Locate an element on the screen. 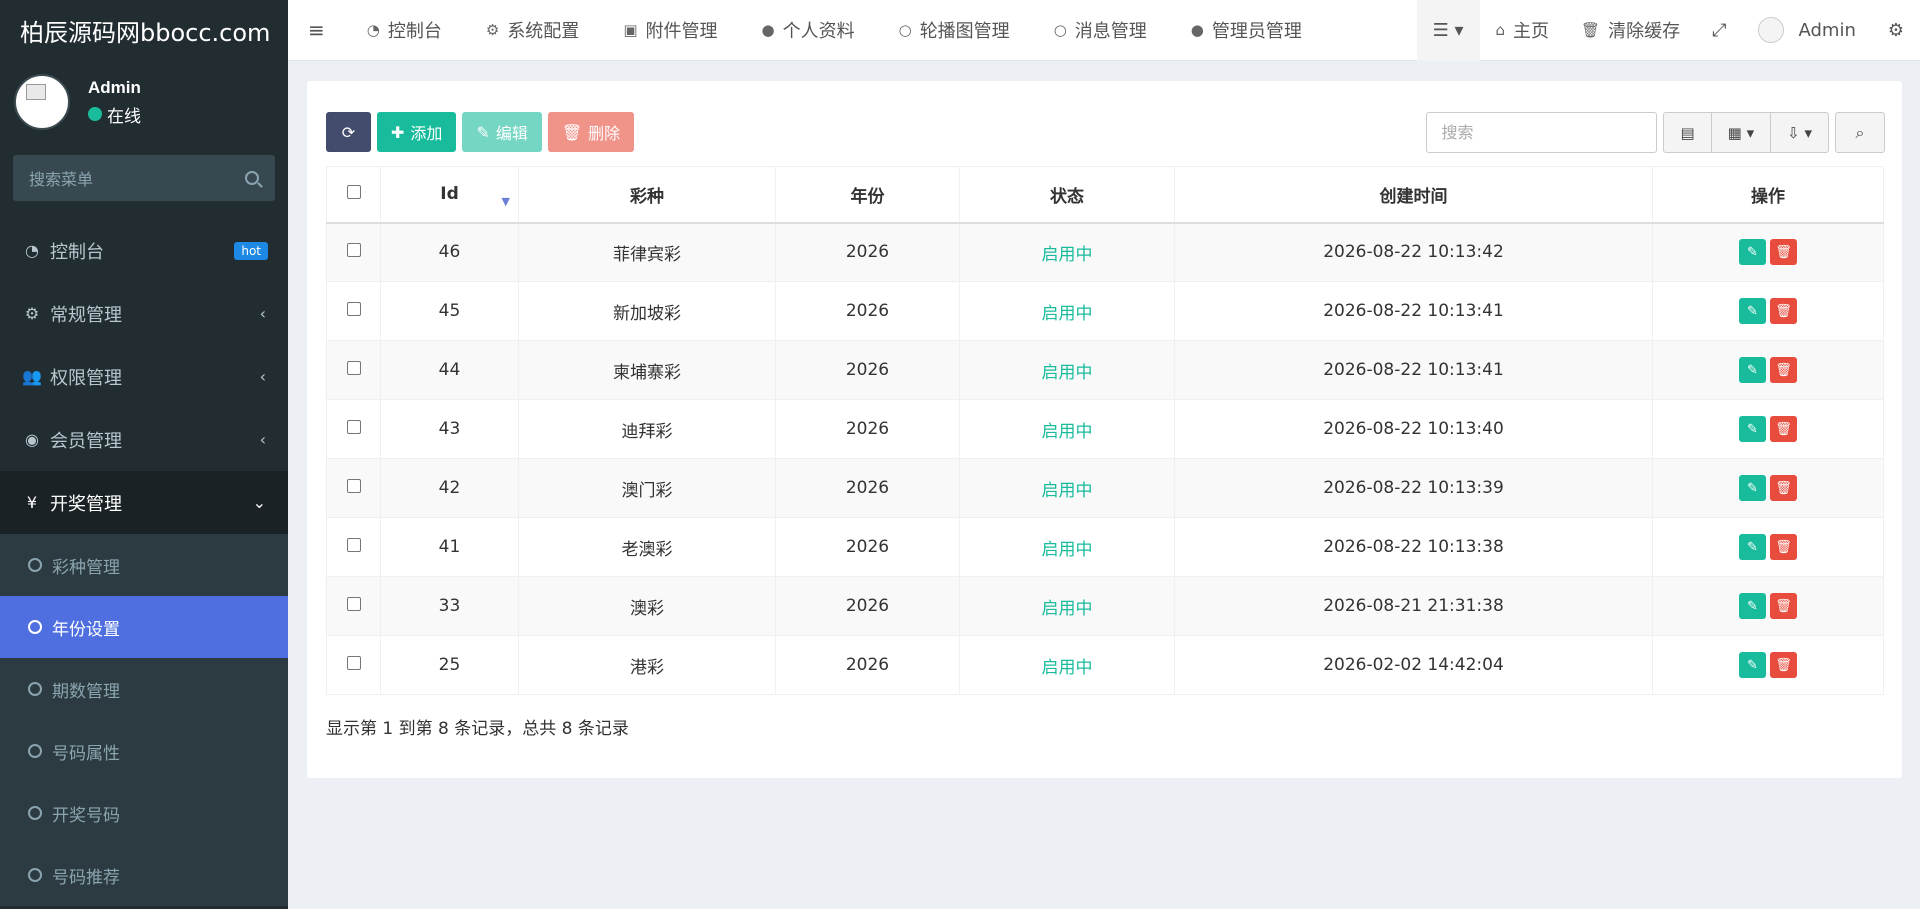 Image resolution: width=1920 pixels, height=909 pixels. sidebar-item-dashboard: ◔ 控制台 hot is located at coordinates (144, 250).